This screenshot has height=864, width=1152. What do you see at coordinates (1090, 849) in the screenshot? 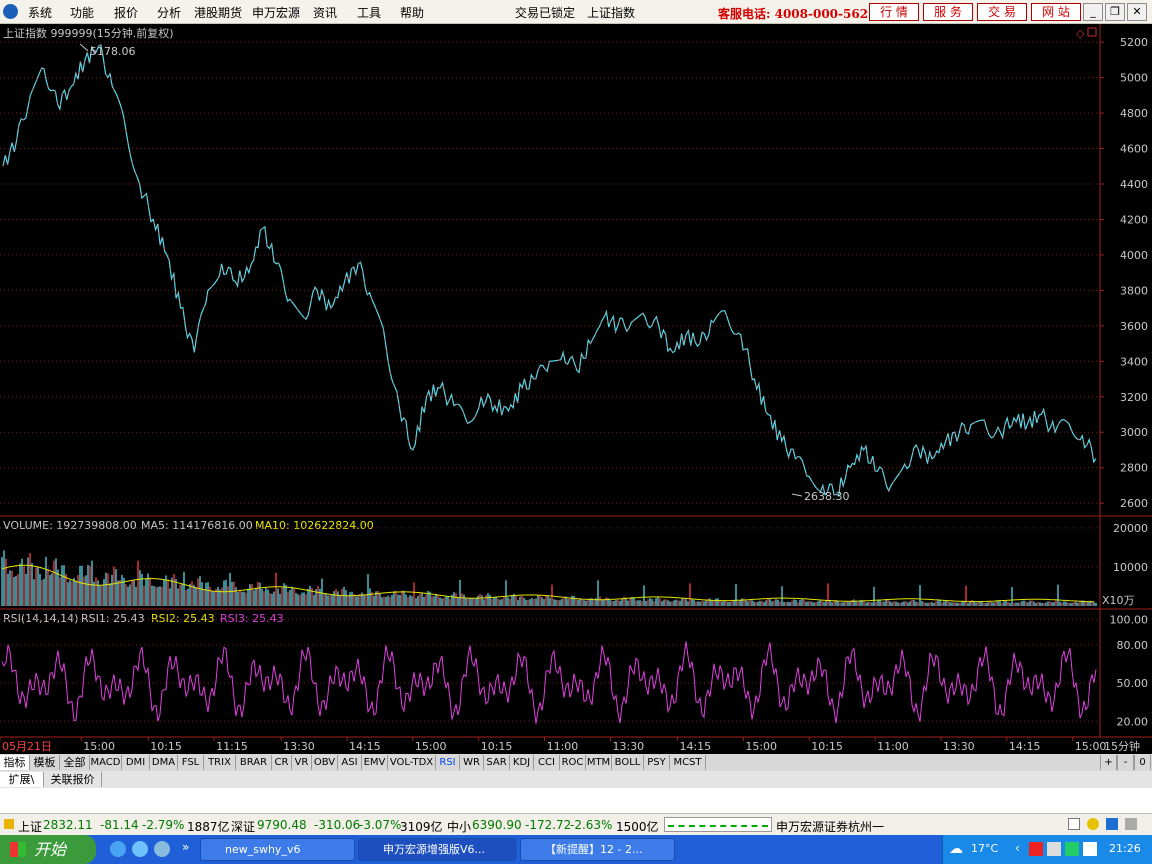
I see `tray-volume-icon` at bounding box center [1090, 849].